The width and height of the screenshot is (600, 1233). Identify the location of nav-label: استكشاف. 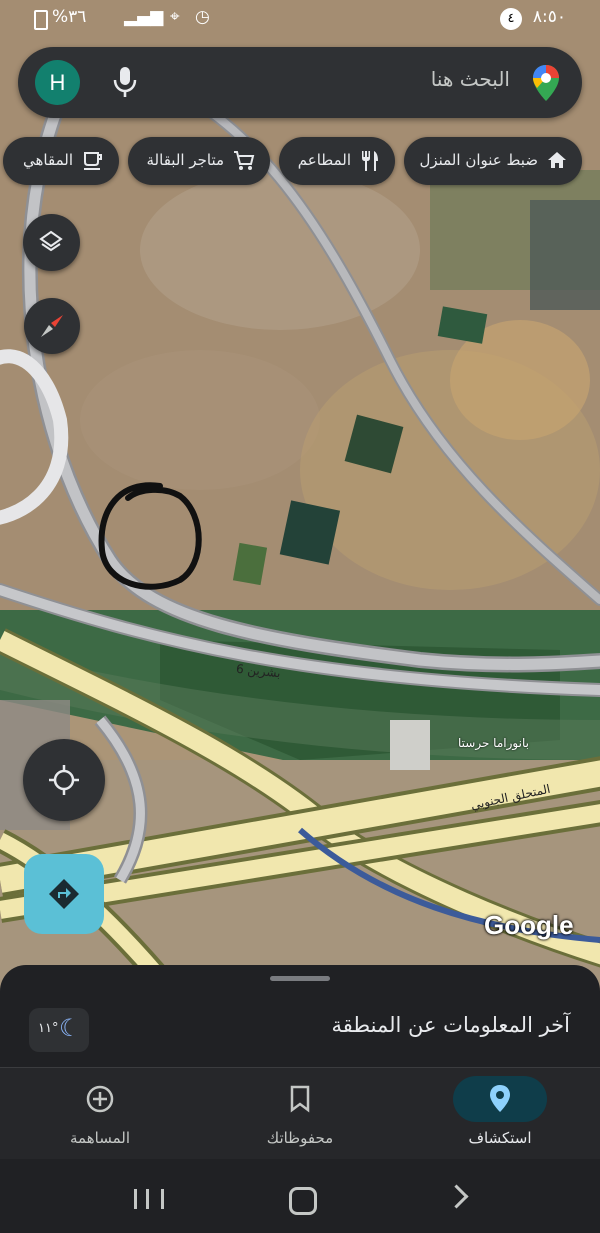
(500, 1138).